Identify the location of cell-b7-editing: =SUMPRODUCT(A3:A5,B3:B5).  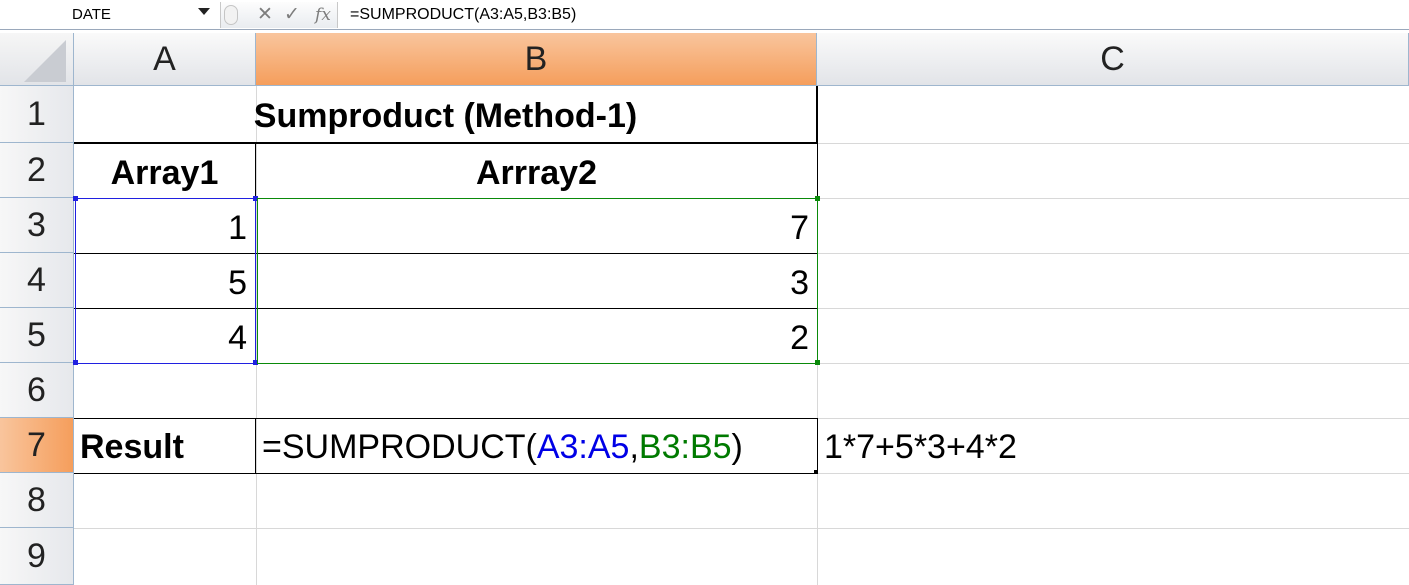
(539, 445).